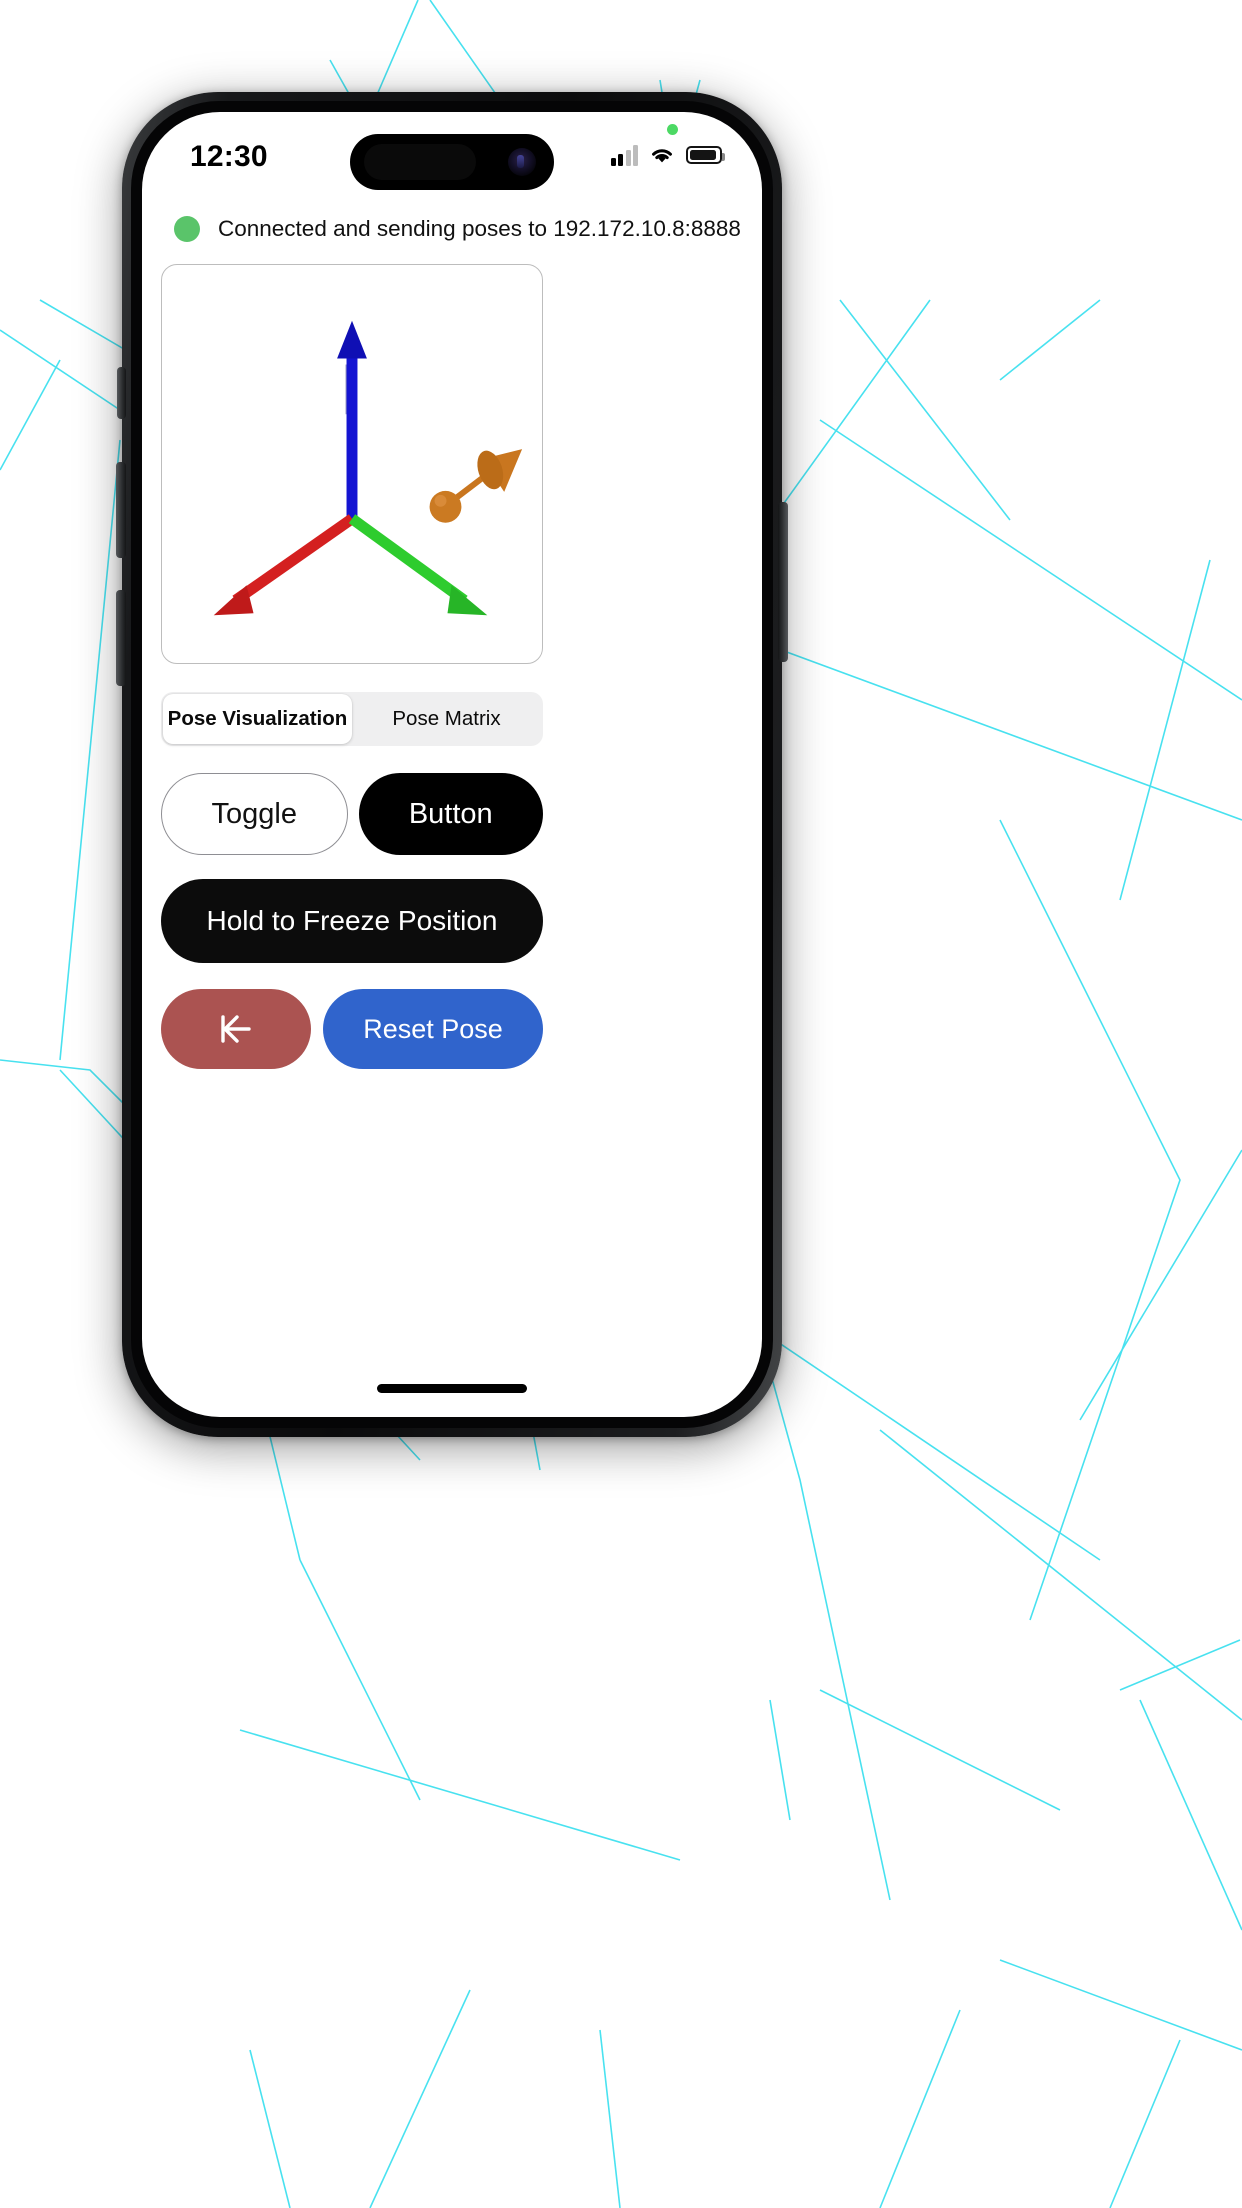 Image resolution: width=1242 pixels, height=2208 pixels. Describe the element at coordinates (476, 486) in the screenshot. I see `pose-marker` at that location.